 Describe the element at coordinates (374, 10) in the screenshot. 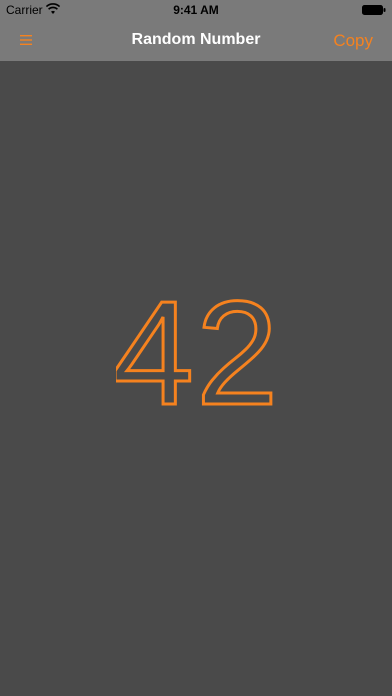

I see `battery-icon` at that location.